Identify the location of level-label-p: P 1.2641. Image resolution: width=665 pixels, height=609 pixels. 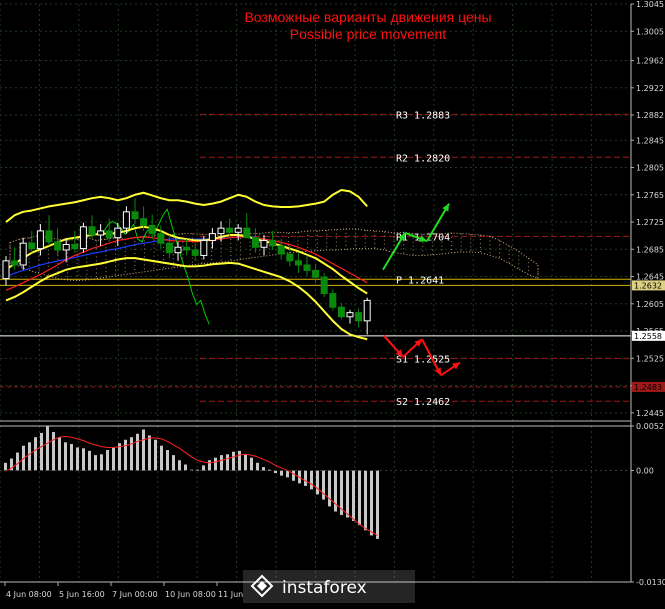
(420, 280).